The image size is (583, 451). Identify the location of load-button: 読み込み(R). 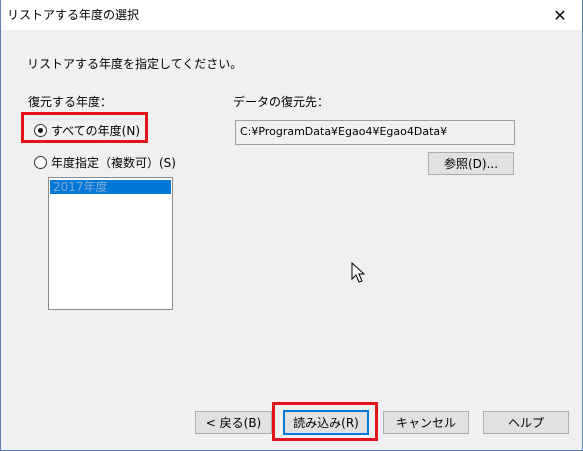
(326, 422).